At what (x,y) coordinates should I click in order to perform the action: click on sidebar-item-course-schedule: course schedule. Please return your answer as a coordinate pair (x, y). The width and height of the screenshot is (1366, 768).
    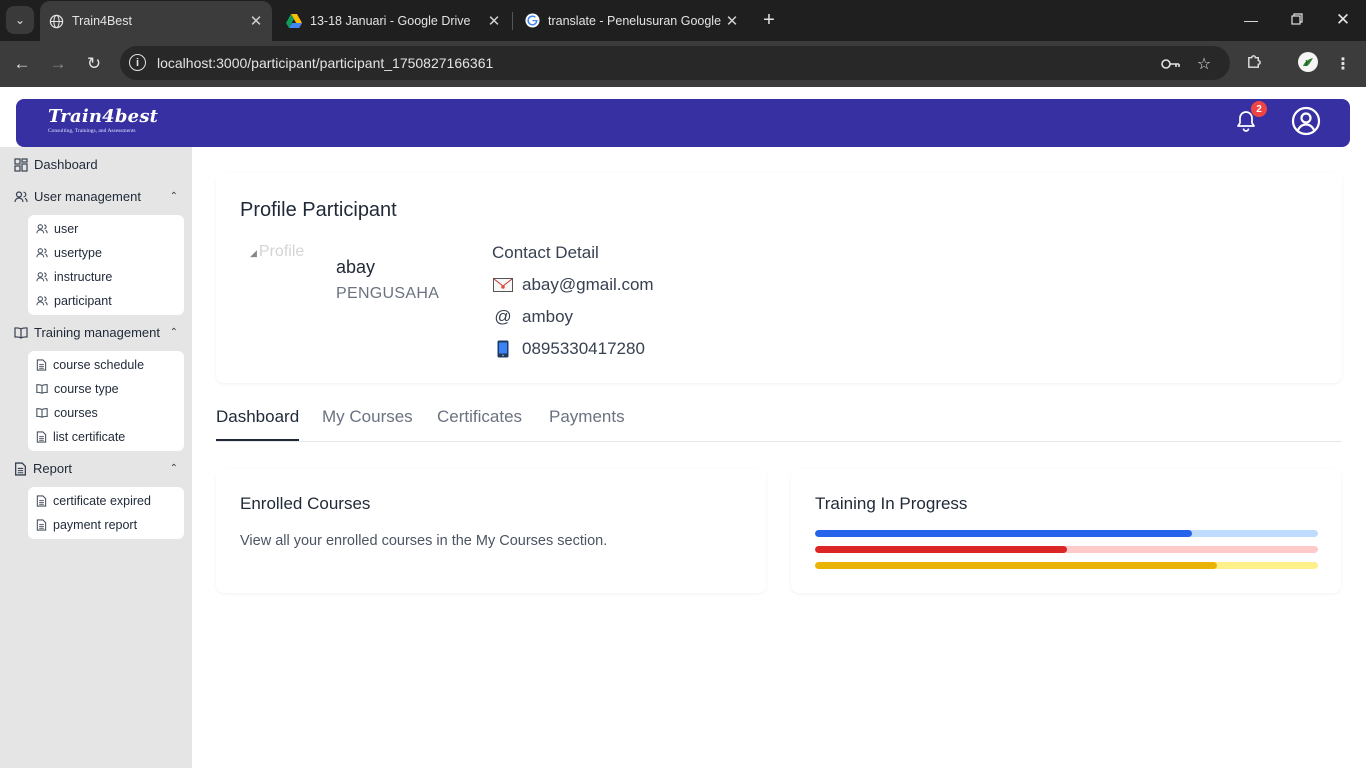
    Looking at the image, I should click on (106, 365).